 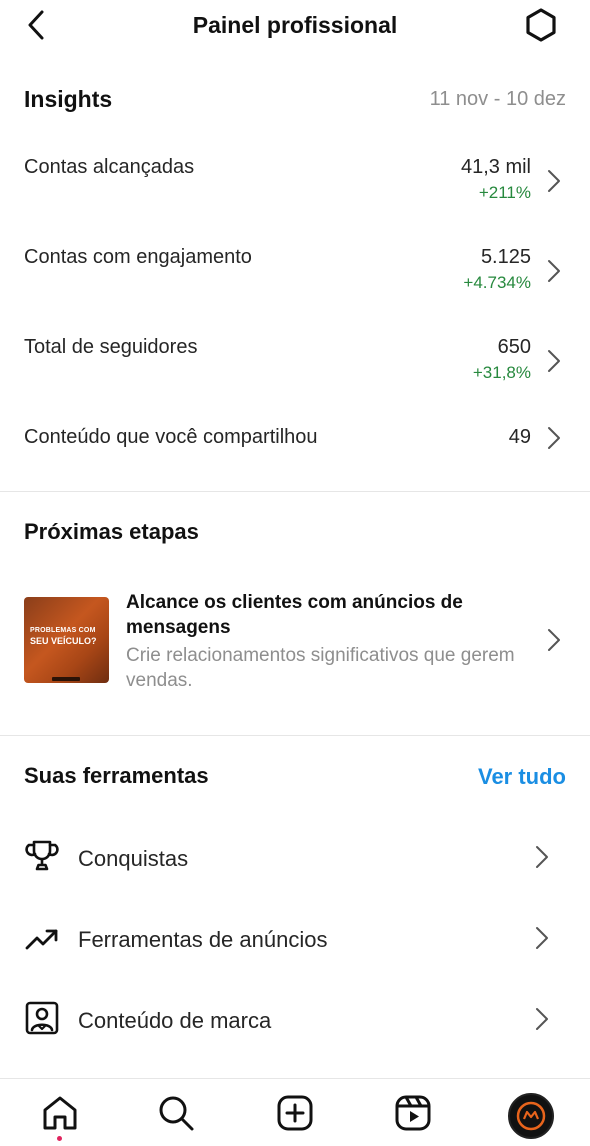 I want to click on metric-value: 650, so click(x=514, y=347).